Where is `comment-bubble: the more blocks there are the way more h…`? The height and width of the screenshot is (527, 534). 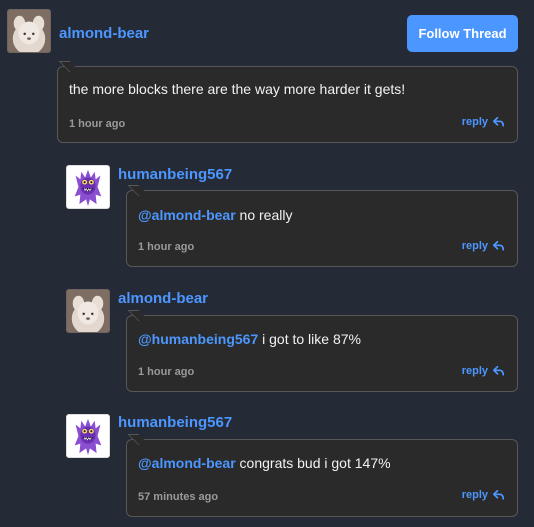
comment-bubble: the more blocks there are the way more h… is located at coordinates (287, 104).